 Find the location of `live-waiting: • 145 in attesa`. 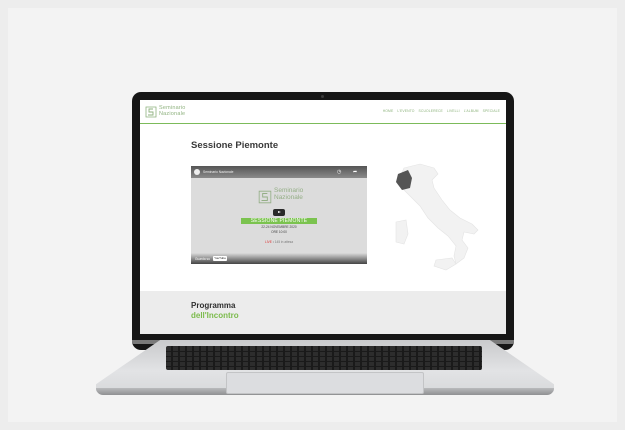

live-waiting: • 145 in attesa is located at coordinates (283, 242).